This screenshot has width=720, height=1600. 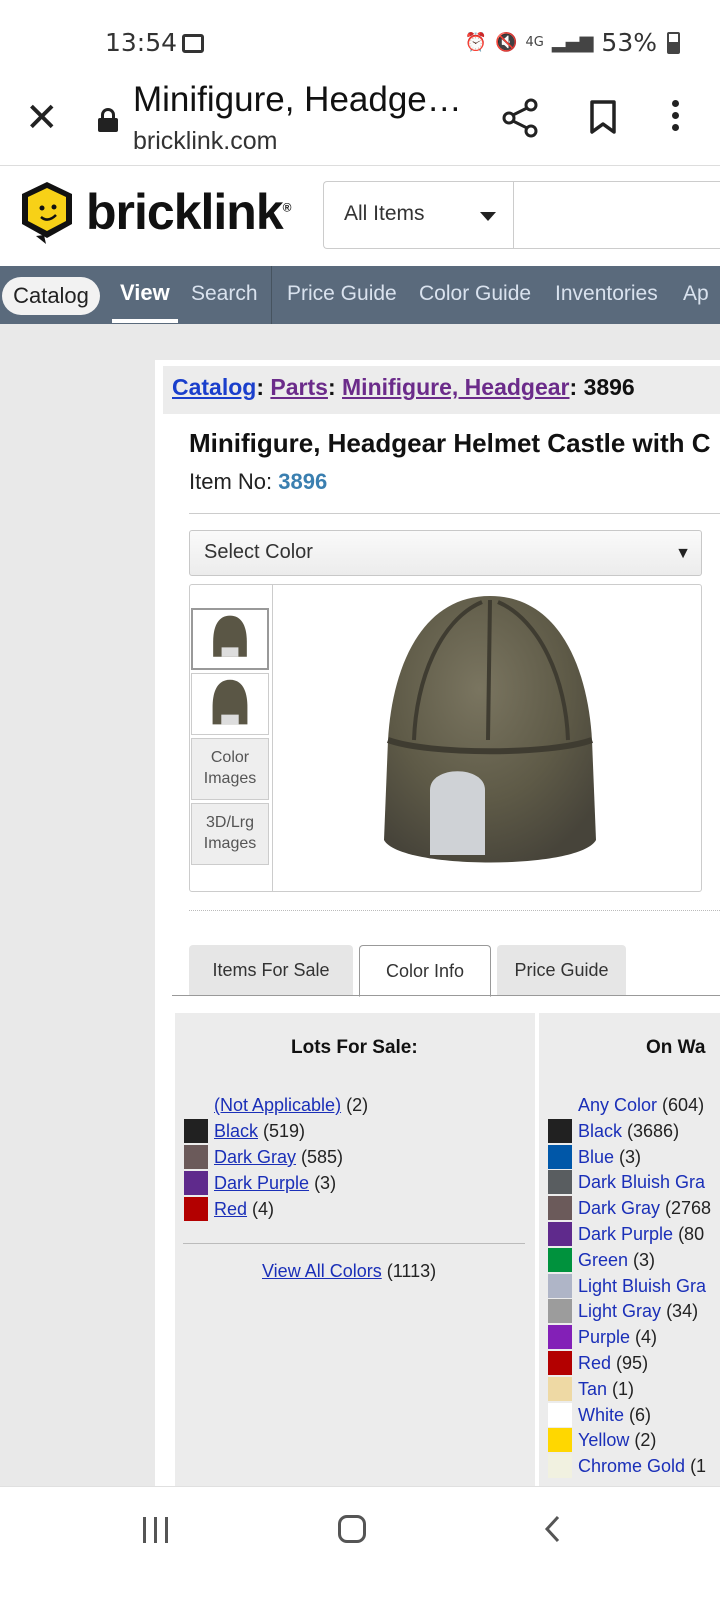 What do you see at coordinates (230, 1209) in the screenshot?
I see `lots-for-sale-color-link: Red` at bounding box center [230, 1209].